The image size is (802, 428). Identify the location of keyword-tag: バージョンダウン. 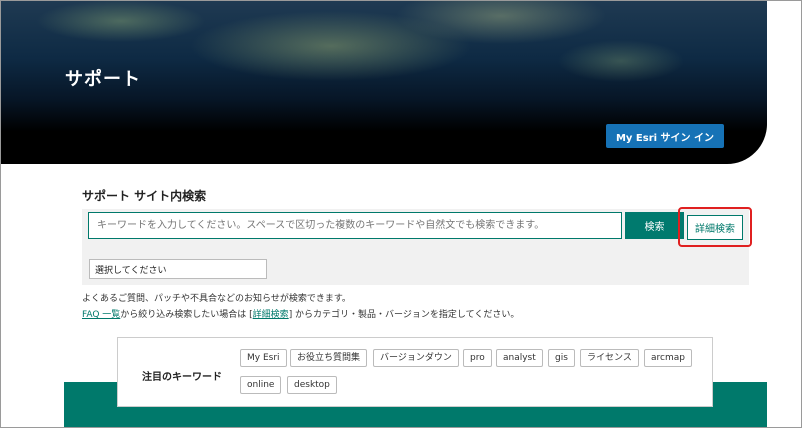
(416, 358).